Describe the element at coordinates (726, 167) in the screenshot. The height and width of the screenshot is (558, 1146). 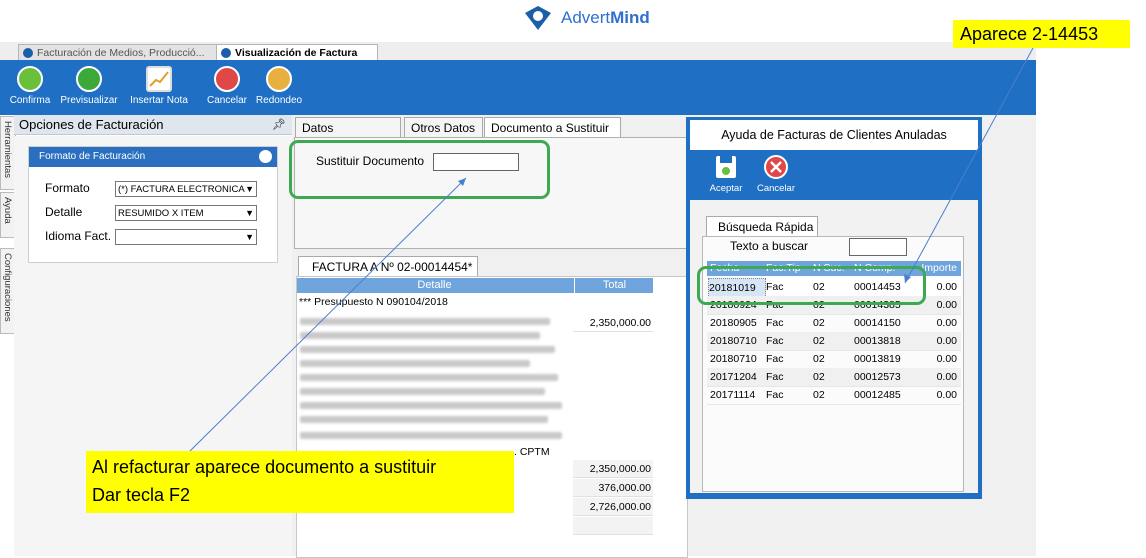
I see `save-icon` at that location.